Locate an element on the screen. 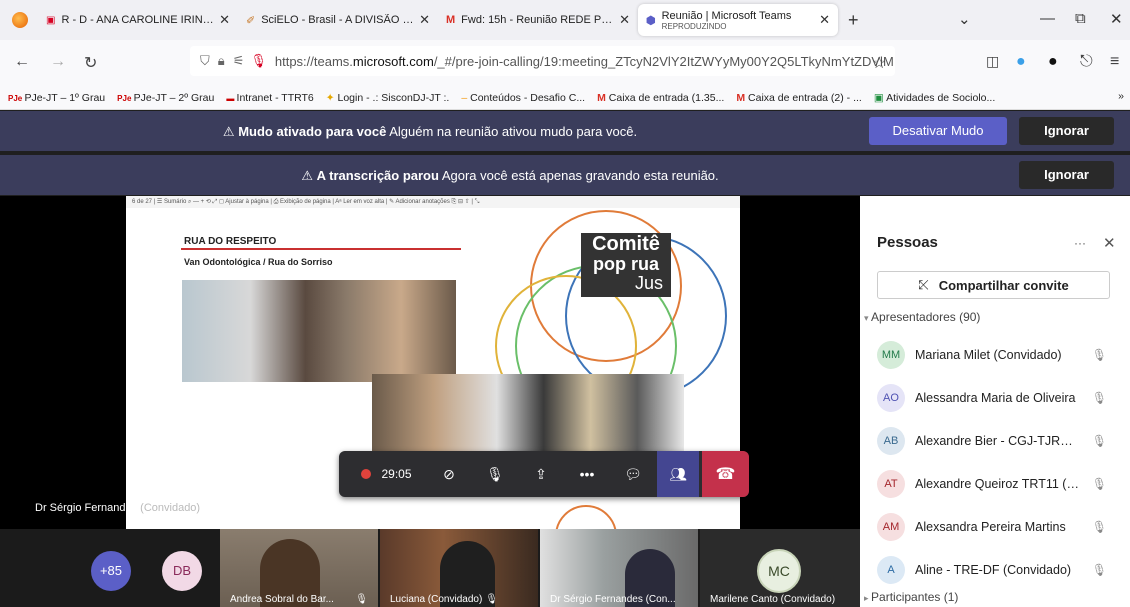 Image resolution: width=1130 pixels, height=607 pixels. camera-off-button: ⊘ is located at coordinates (449, 474).